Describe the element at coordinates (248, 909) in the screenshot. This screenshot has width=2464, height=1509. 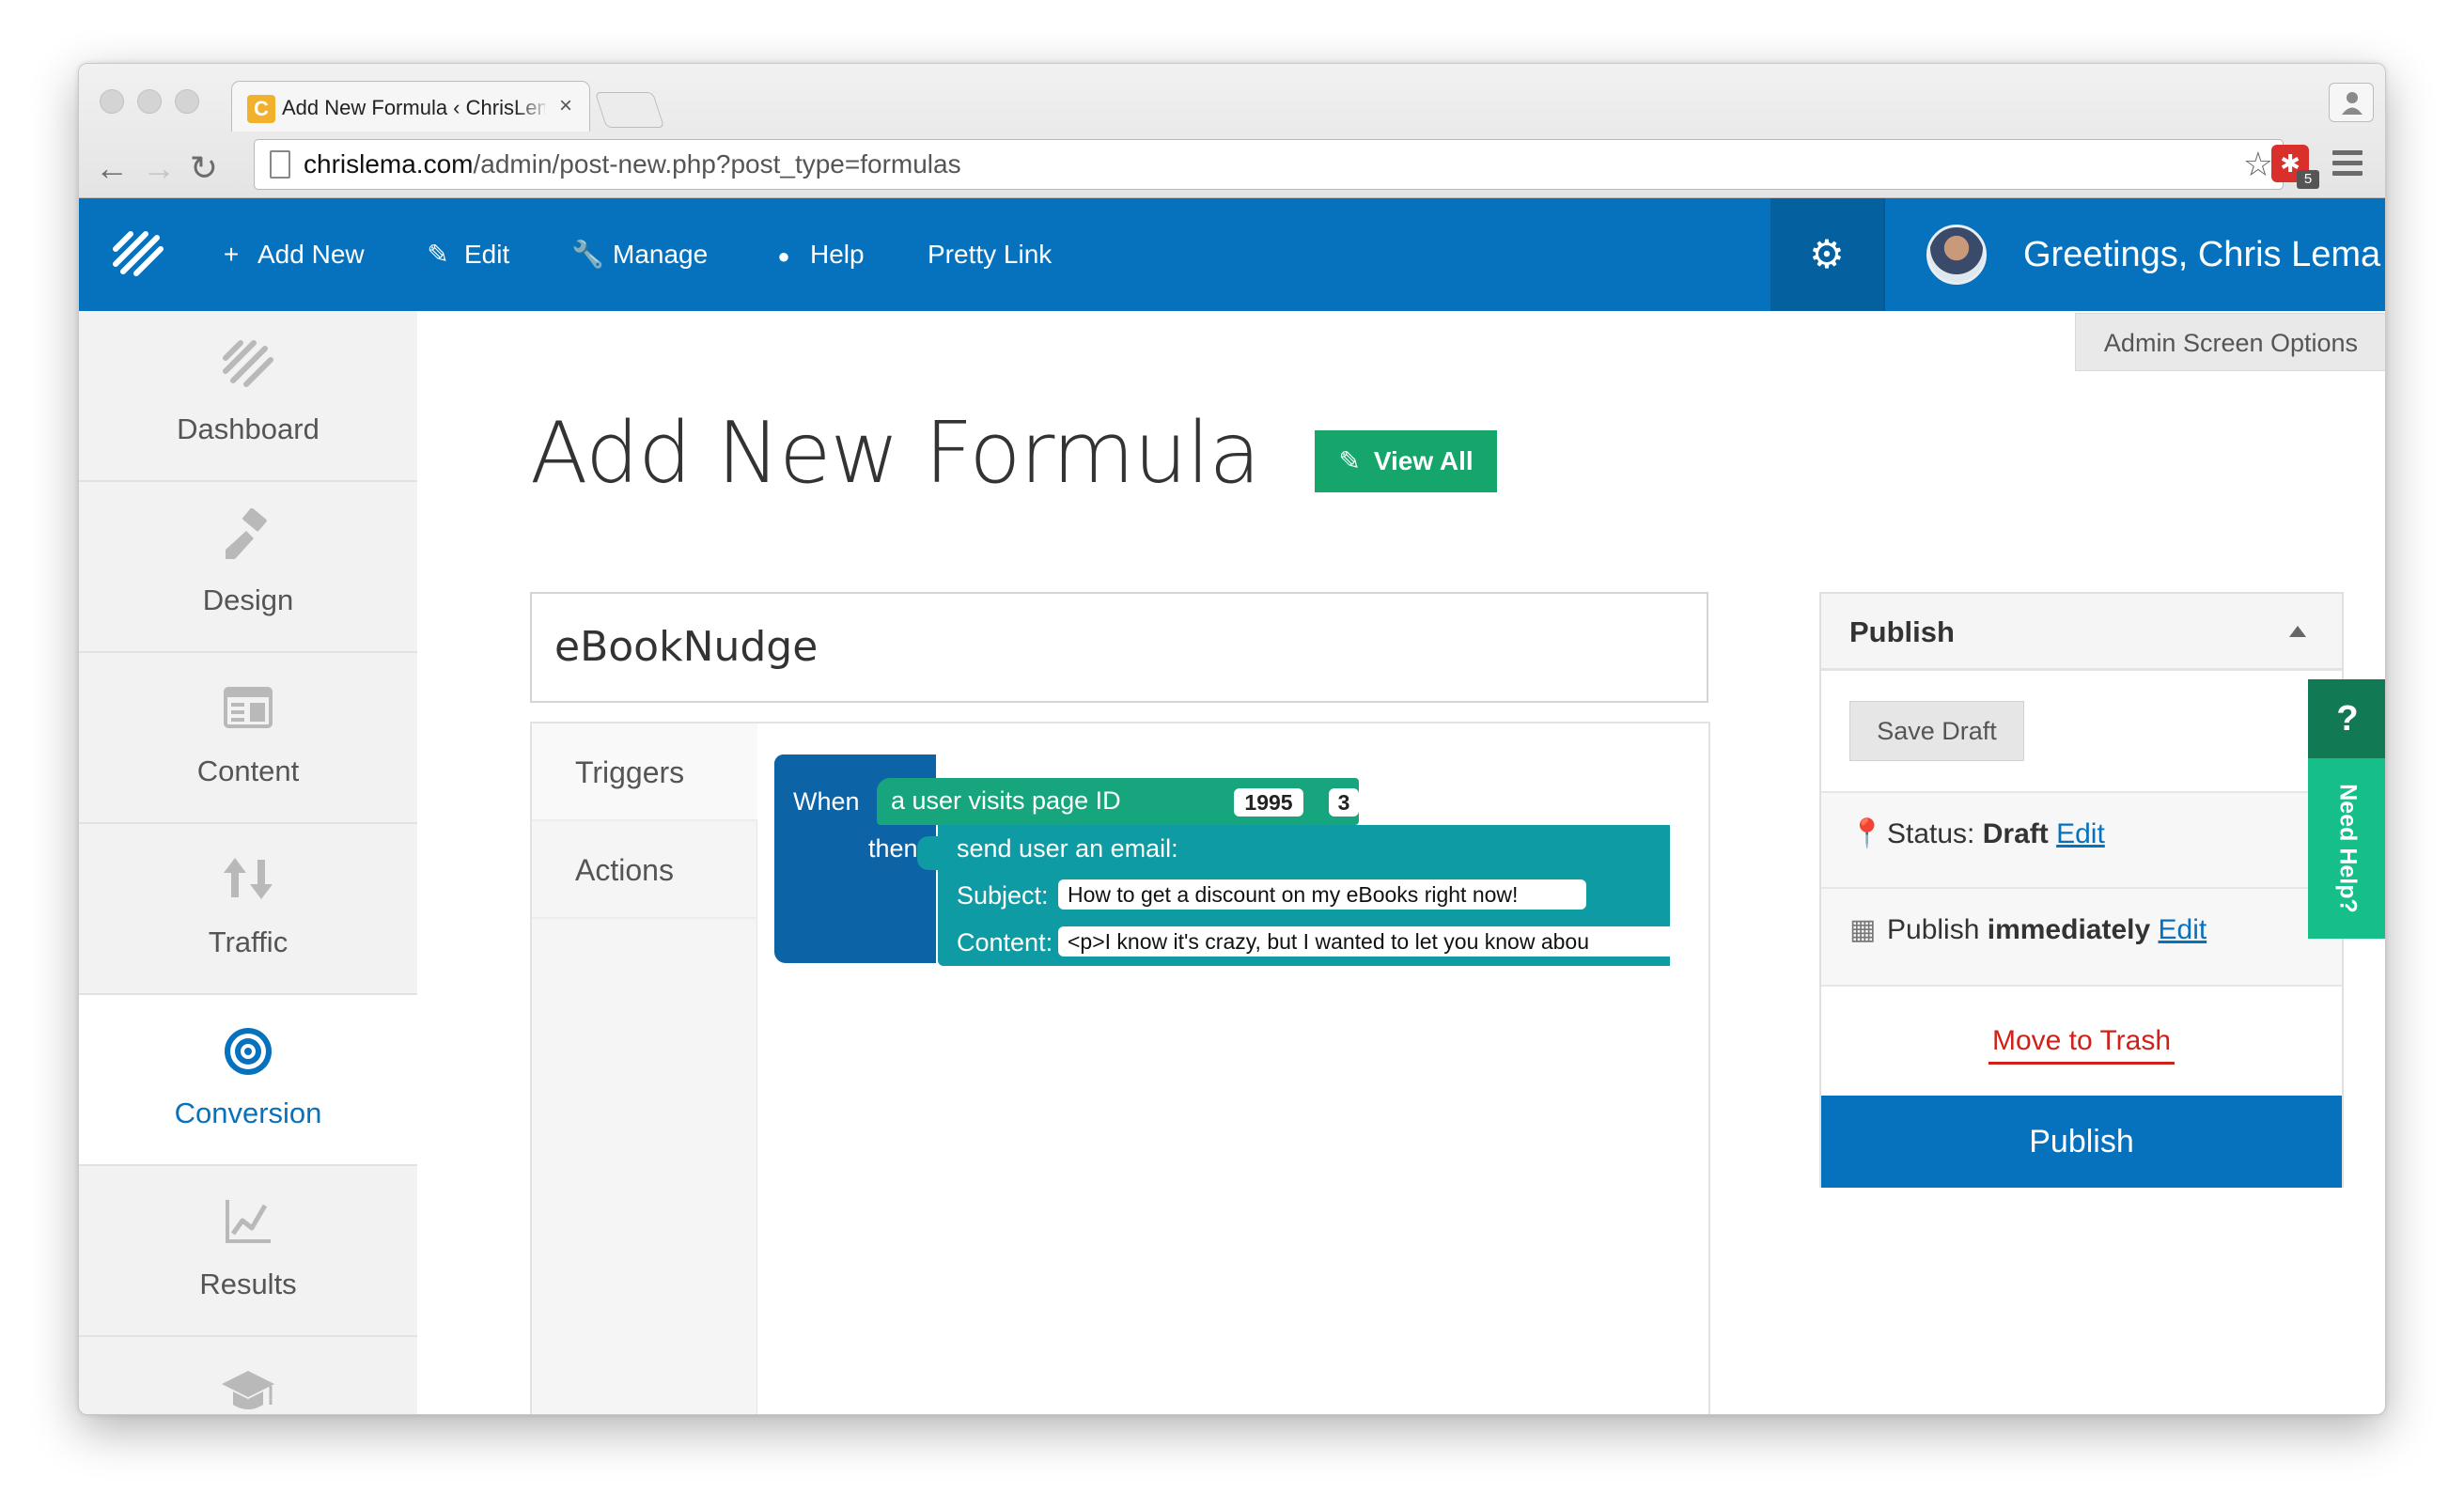
I see `sidebar-item-traffic: Traffic` at that location.